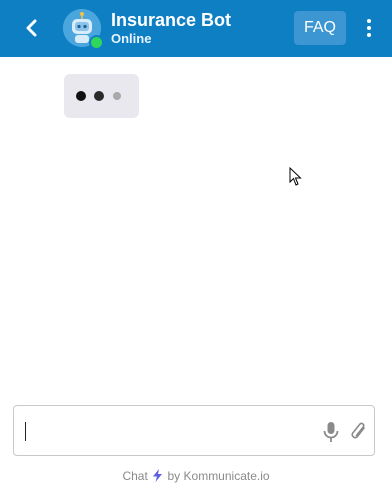 The height and width of the screenshot is (492, 392). I want to click on powered-by-footer: Chat by Kommunicate.io, so click(196, 476).